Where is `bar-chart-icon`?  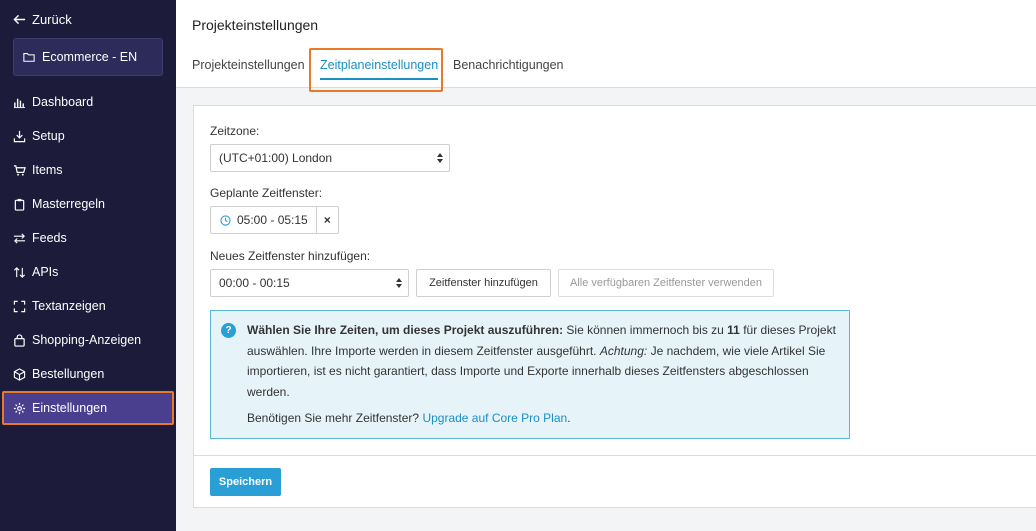 bar-chart-icon is located at coordinates (19, 103).